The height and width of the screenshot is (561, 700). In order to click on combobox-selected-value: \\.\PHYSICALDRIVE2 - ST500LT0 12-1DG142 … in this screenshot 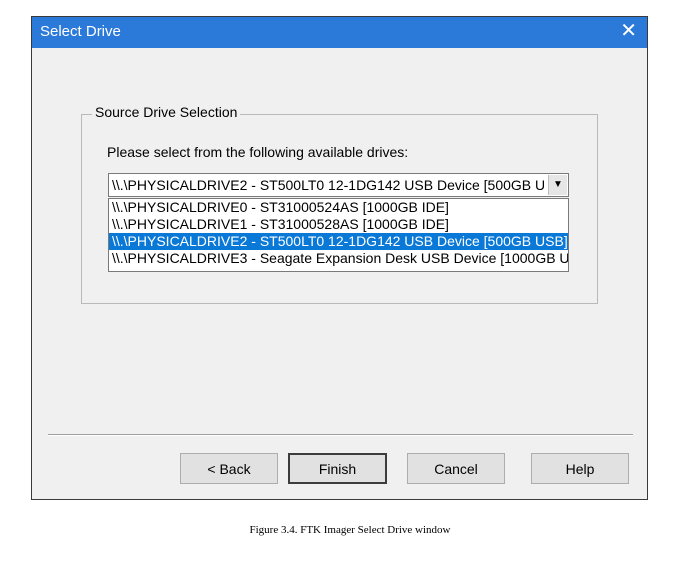, I will do `click(328, 185)`.